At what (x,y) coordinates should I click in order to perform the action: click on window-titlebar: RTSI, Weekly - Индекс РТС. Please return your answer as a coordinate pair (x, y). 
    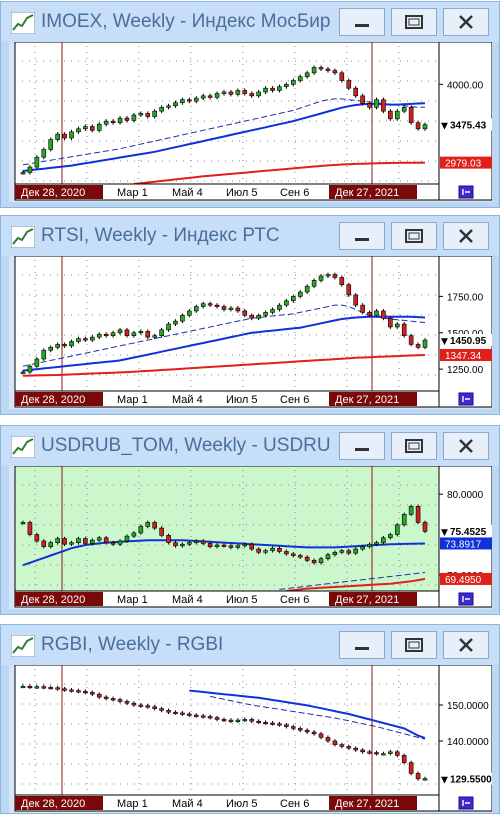
    Looking at the image, I should click on (250, 236).